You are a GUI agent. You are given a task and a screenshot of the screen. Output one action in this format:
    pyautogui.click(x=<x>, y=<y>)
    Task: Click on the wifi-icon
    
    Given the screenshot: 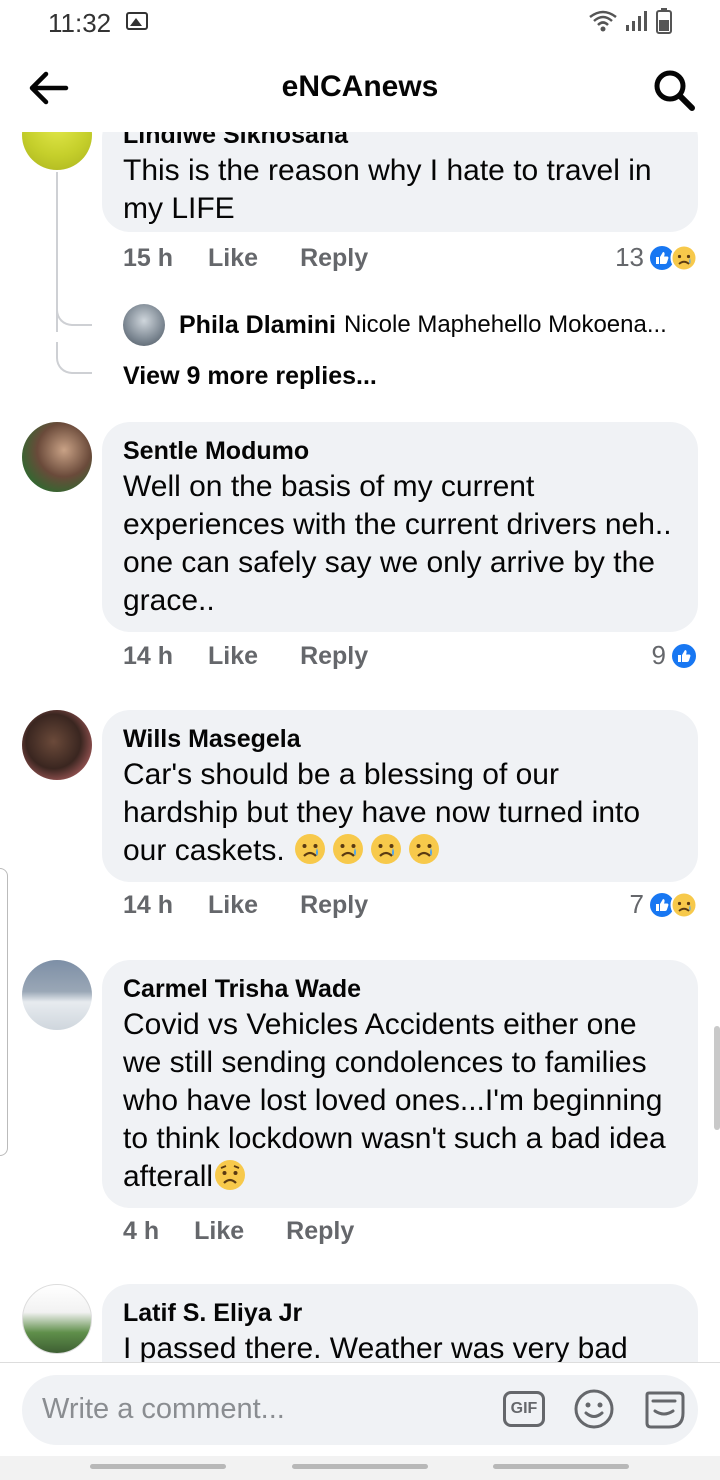 What is the action you would take?
    pyautogui.click(x=603, y=21)
    